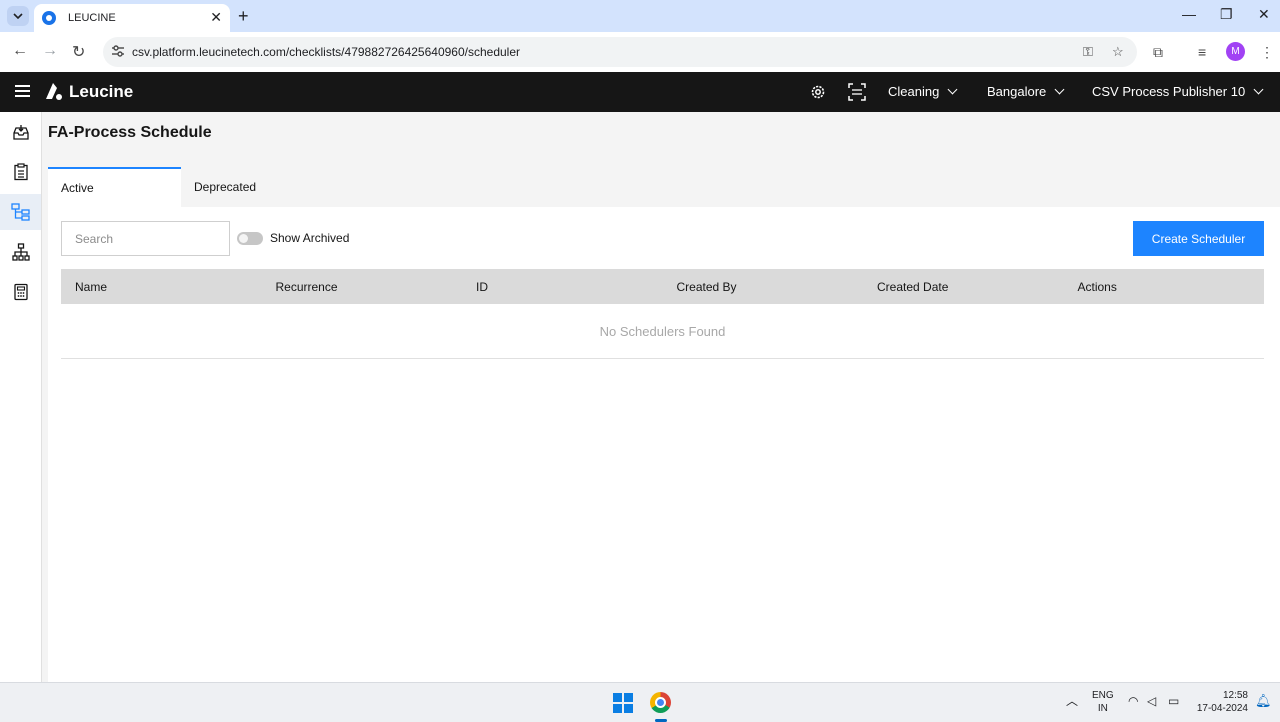  I want to click on extensions-icon: ⧉, so click(1158, 52).